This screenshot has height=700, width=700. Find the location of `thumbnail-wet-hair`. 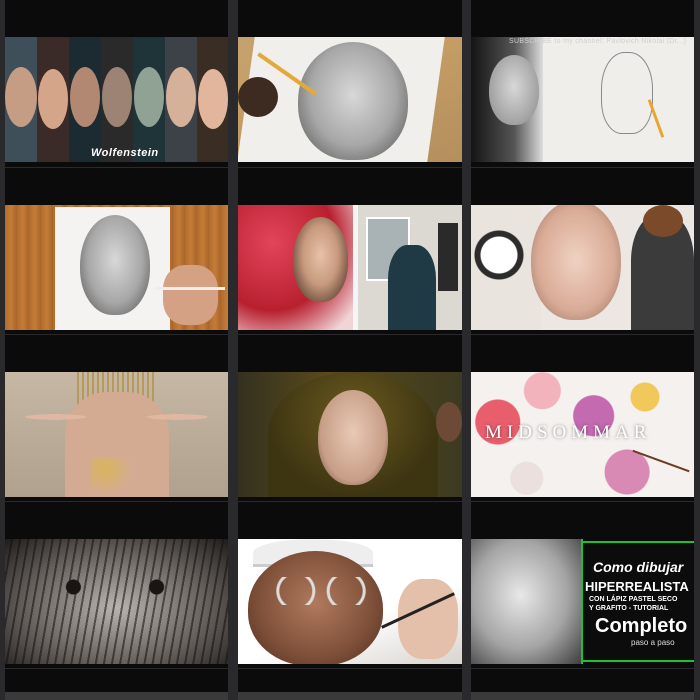

thumbnail-wet-hair is located at coordinates (116, 601).